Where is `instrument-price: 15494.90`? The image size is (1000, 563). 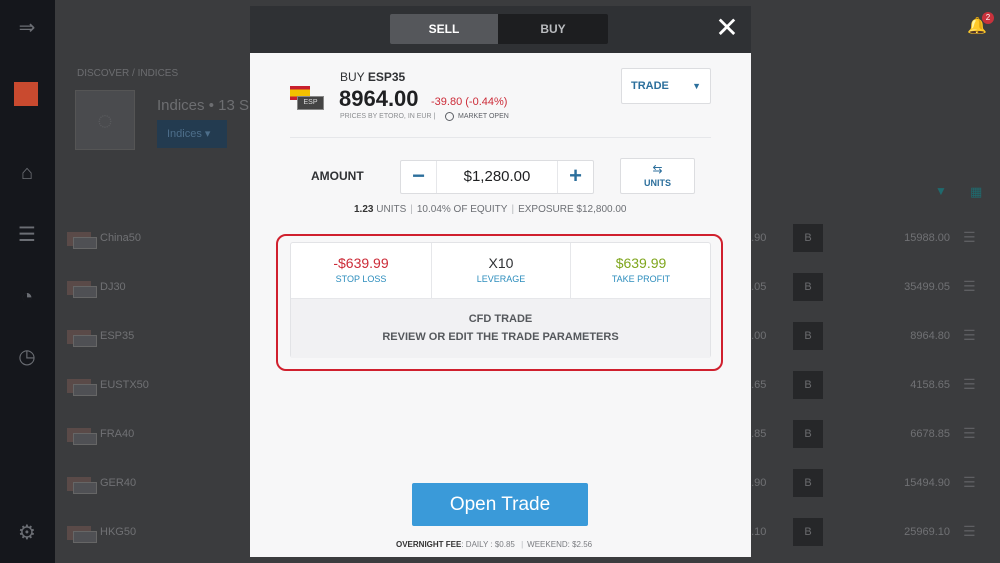 instrument-price: 15494.90 is located at coordinates (927, 483).